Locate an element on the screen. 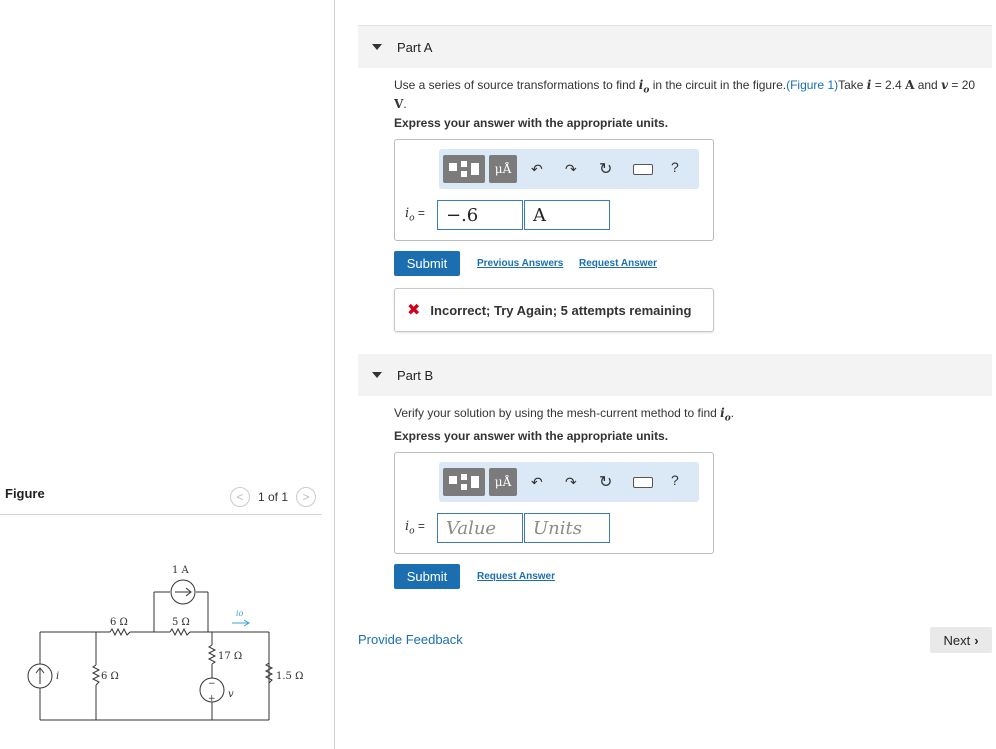 The width and height of the screenshot is (996, 749). part-b-value-input: Value is located at coordinates (480, 528).